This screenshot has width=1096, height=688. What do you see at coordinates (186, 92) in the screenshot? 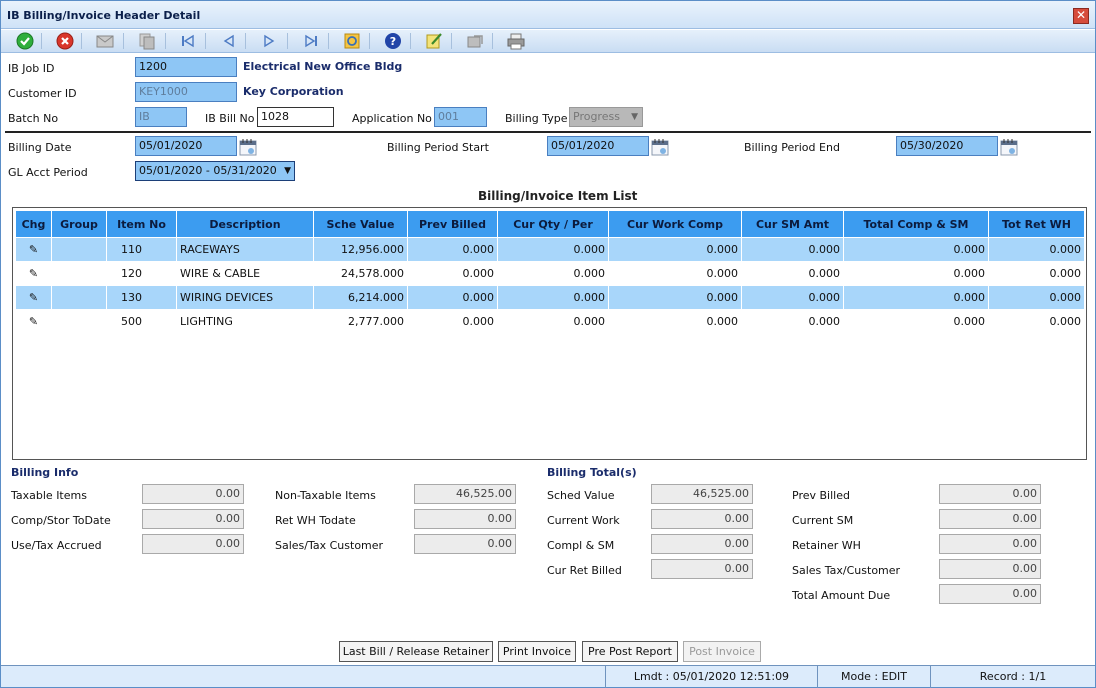
I see `customer-id-field: KEY1000` at bounding box center [186, 92].